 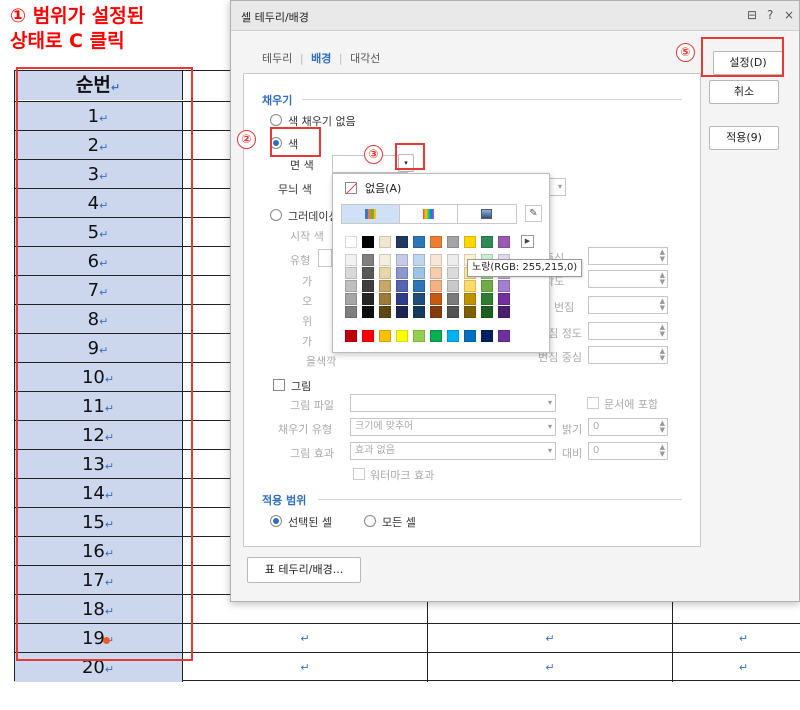 I want to click on include-in-document-checkbox, so click(x=593, y=403).